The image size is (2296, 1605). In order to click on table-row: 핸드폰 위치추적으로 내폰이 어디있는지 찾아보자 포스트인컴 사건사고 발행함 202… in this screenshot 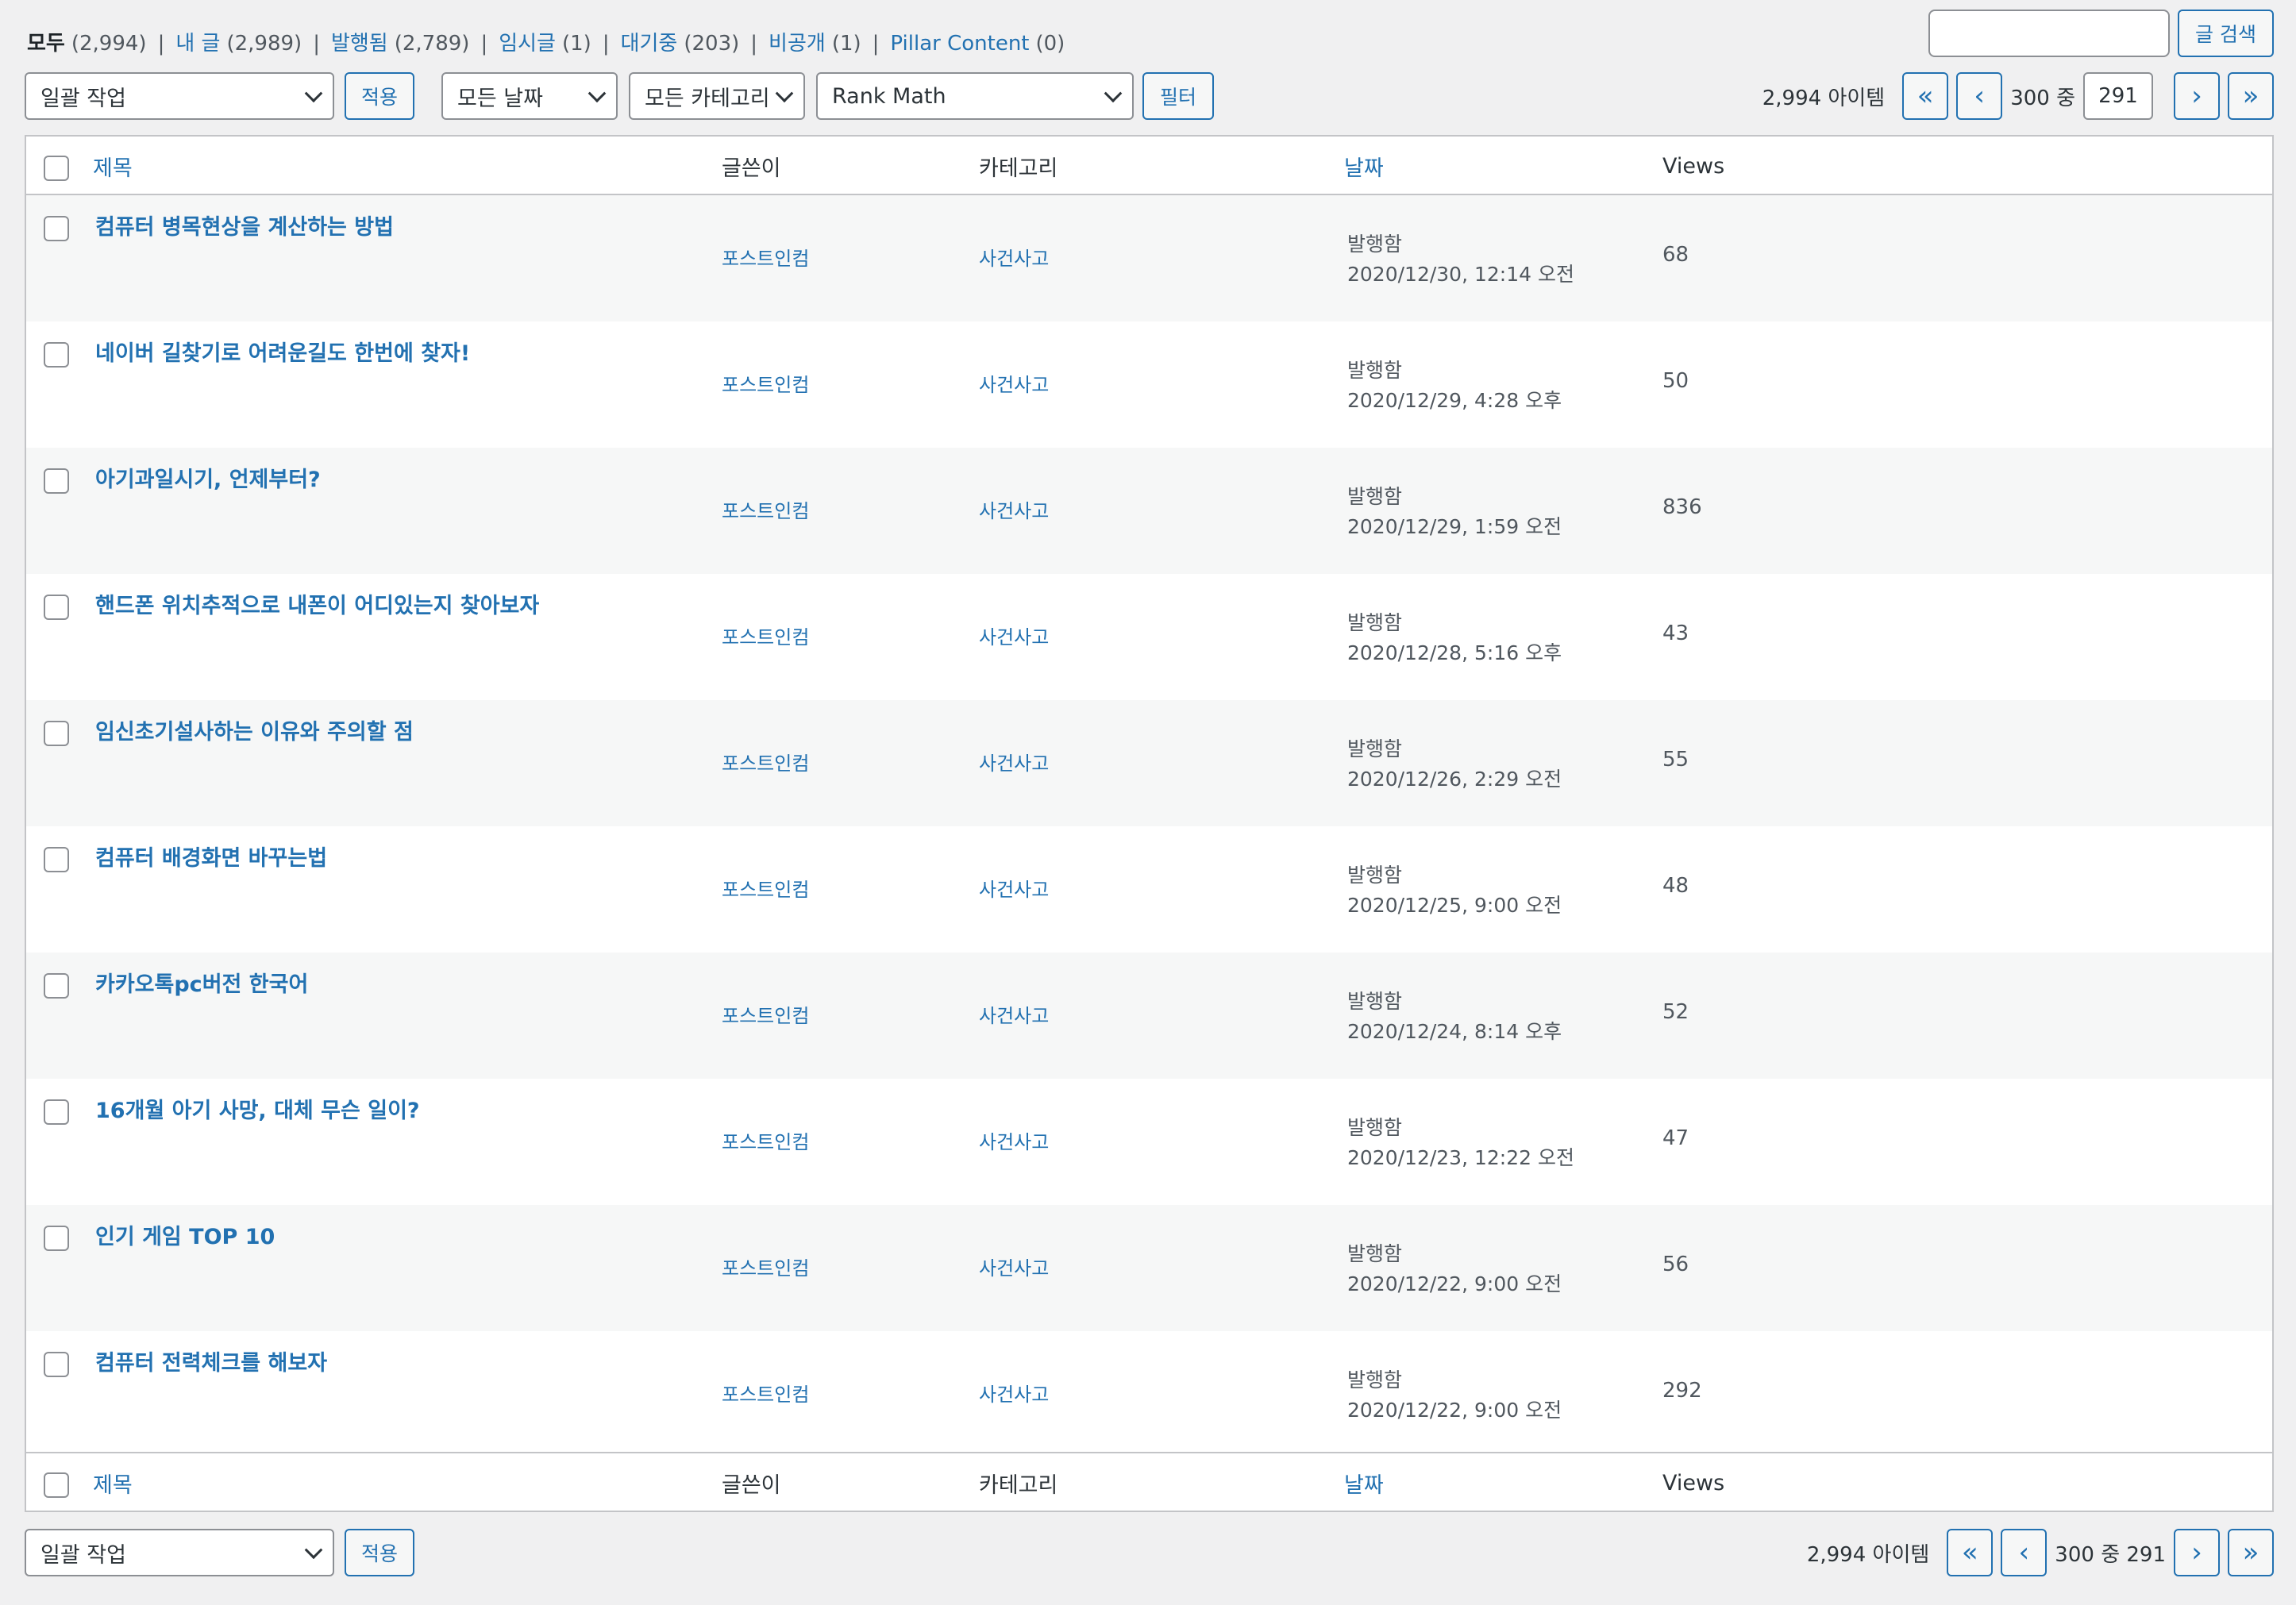, I will do `click(1149, 637)`.